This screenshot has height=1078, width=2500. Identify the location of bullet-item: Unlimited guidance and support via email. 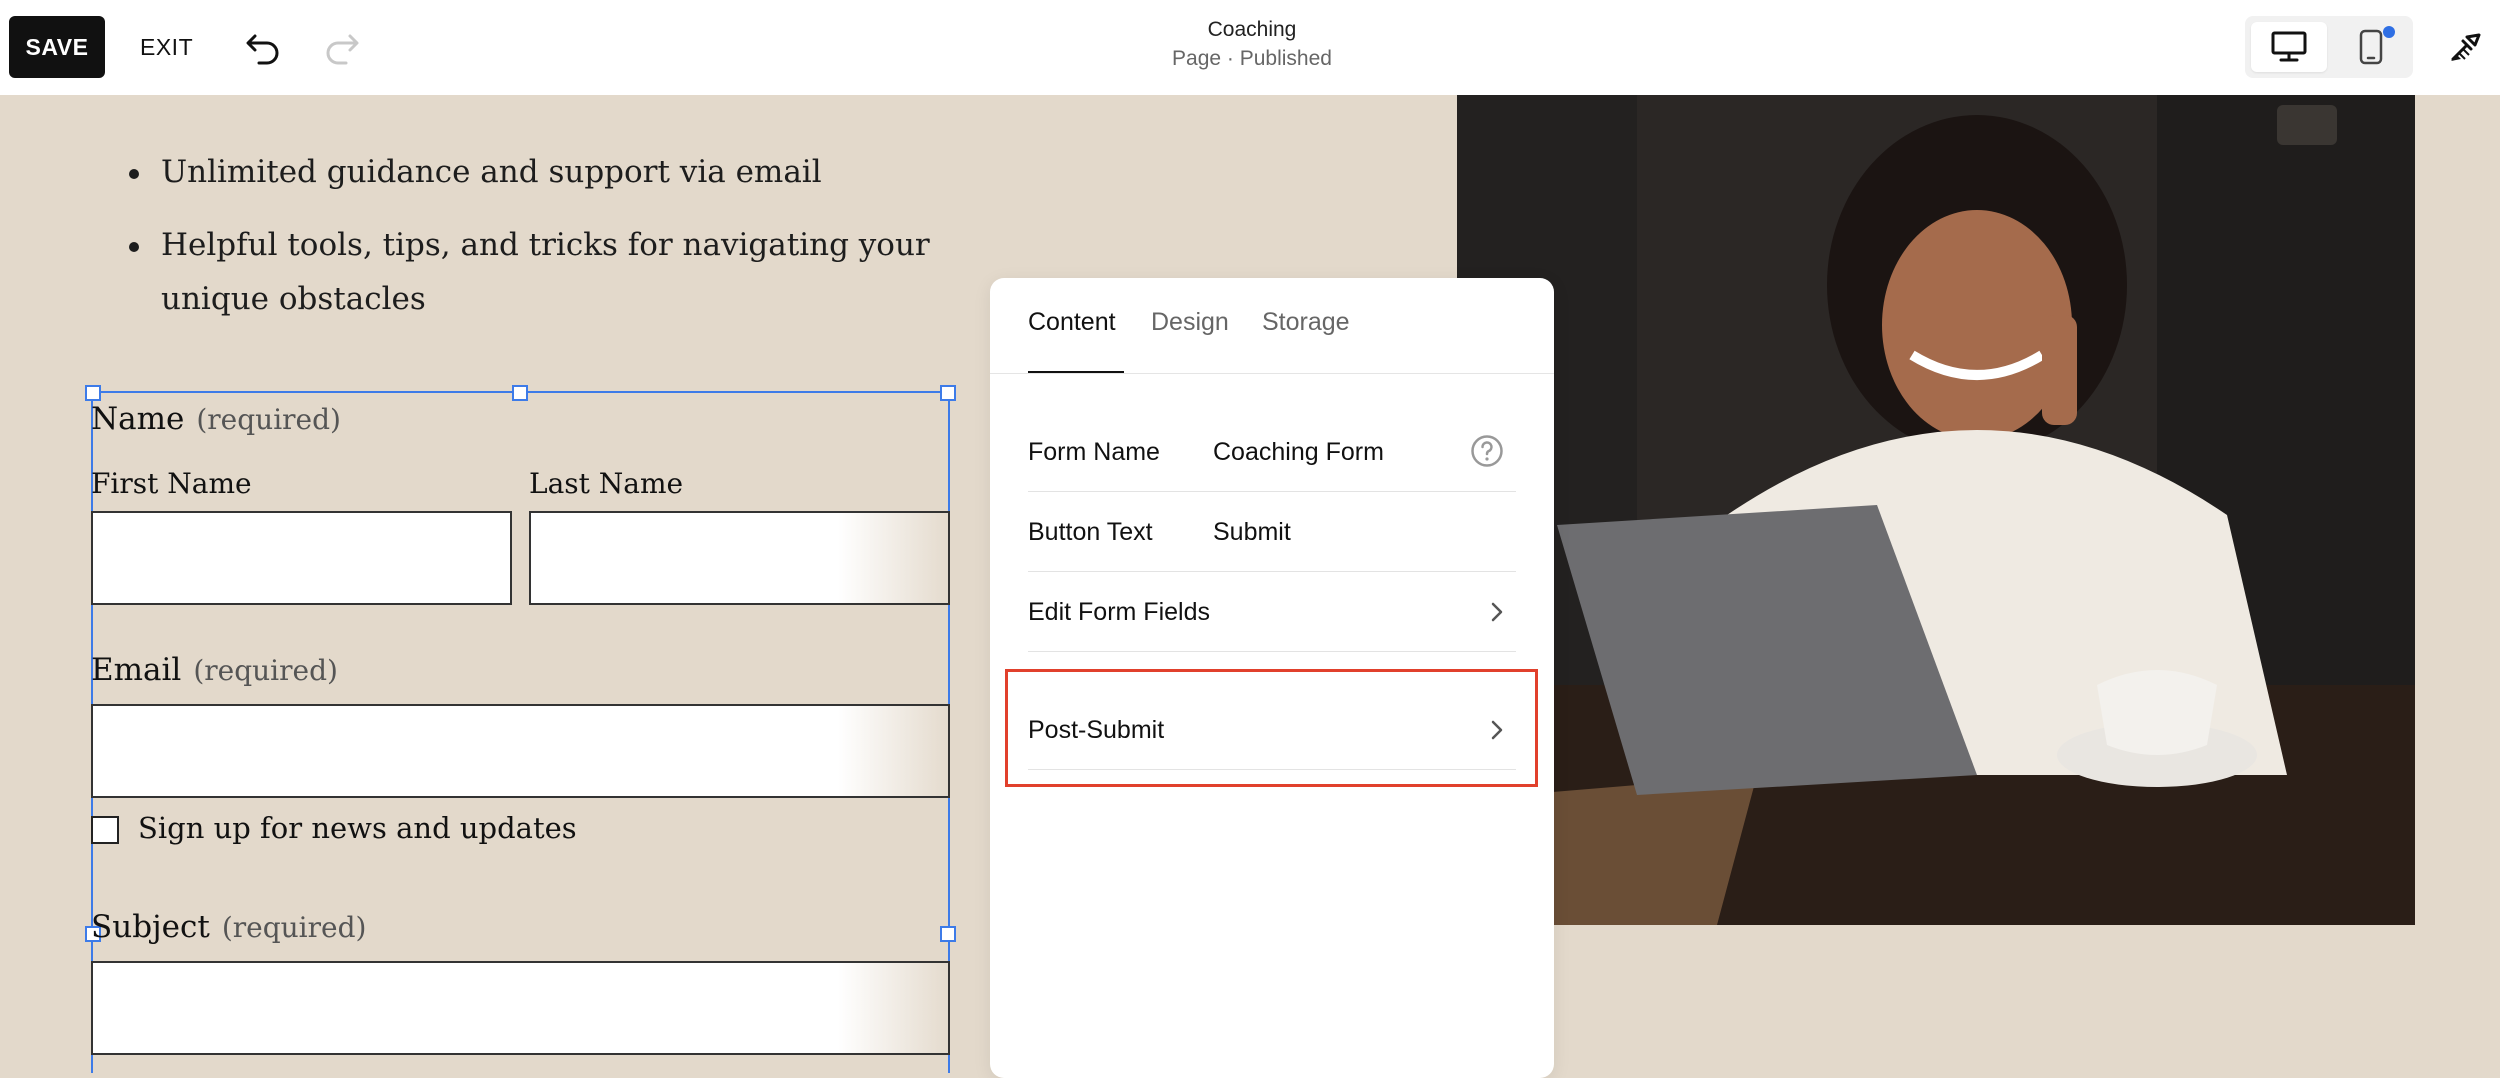
(473, 172).